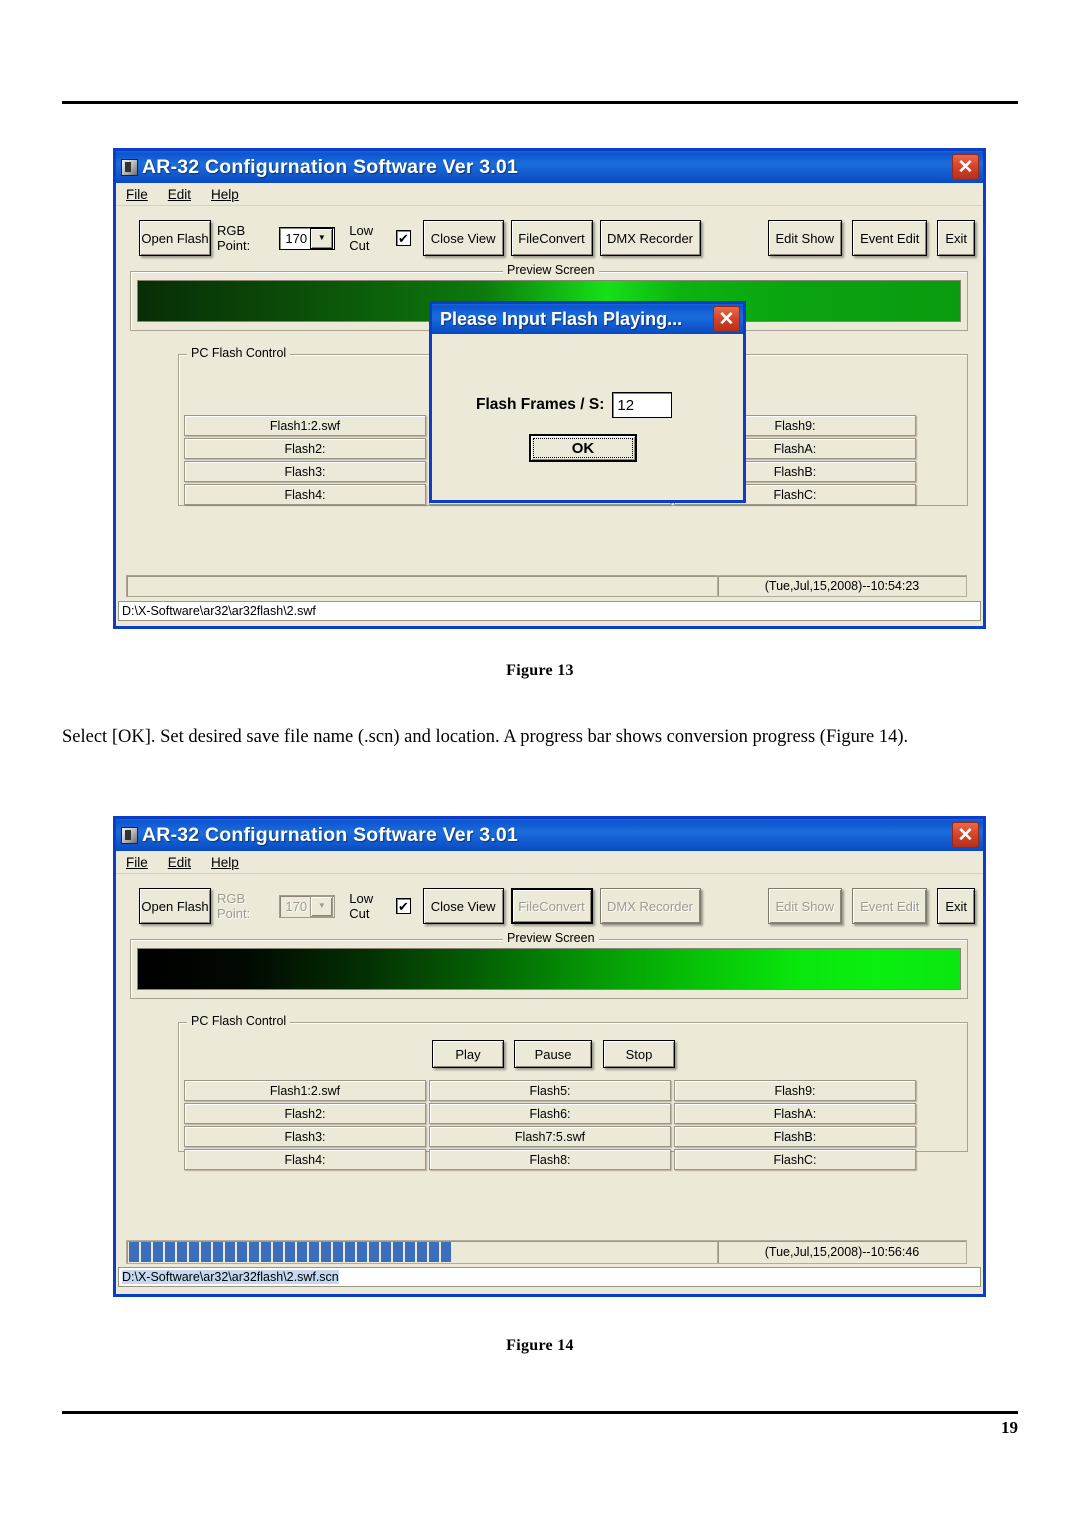 The image size is (1080, 1528). What do you see at coordinates (296, 238) in the screenshot?
I see `rgb-point-value: 170` at bounding box center [296, 238].